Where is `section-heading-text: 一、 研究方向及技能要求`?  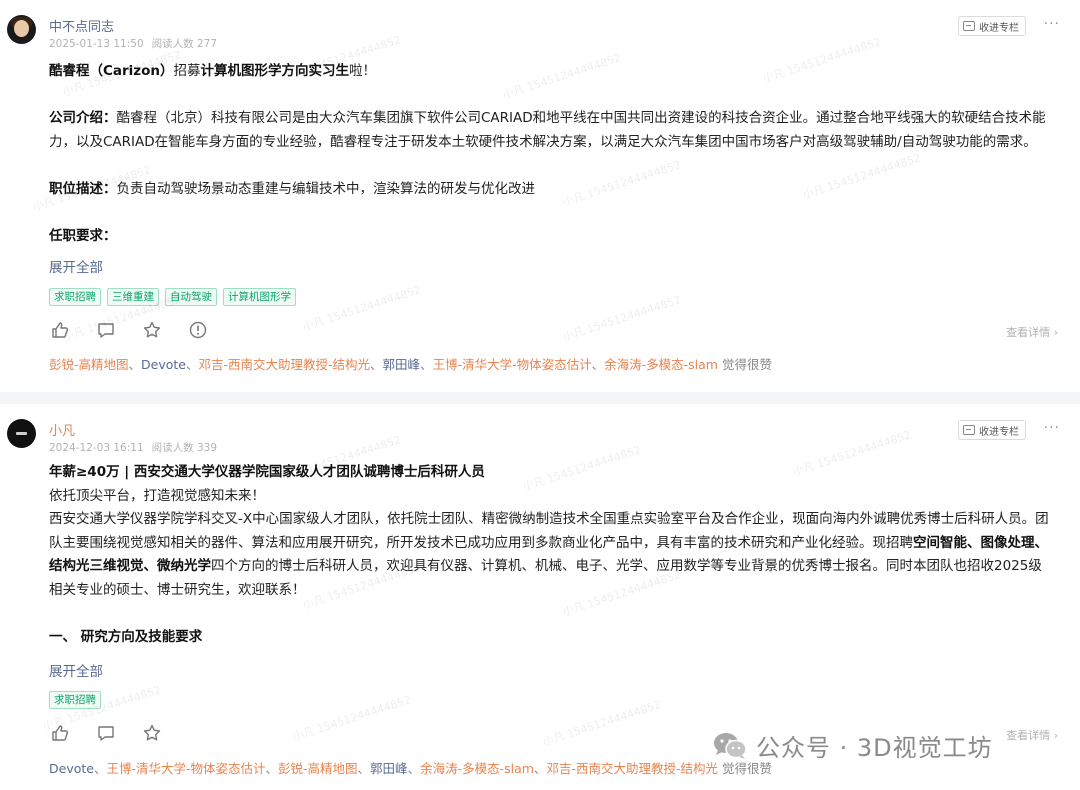
section-heading-text: 一、 研究方向及技能要求 is located at coordinates (126, 636).